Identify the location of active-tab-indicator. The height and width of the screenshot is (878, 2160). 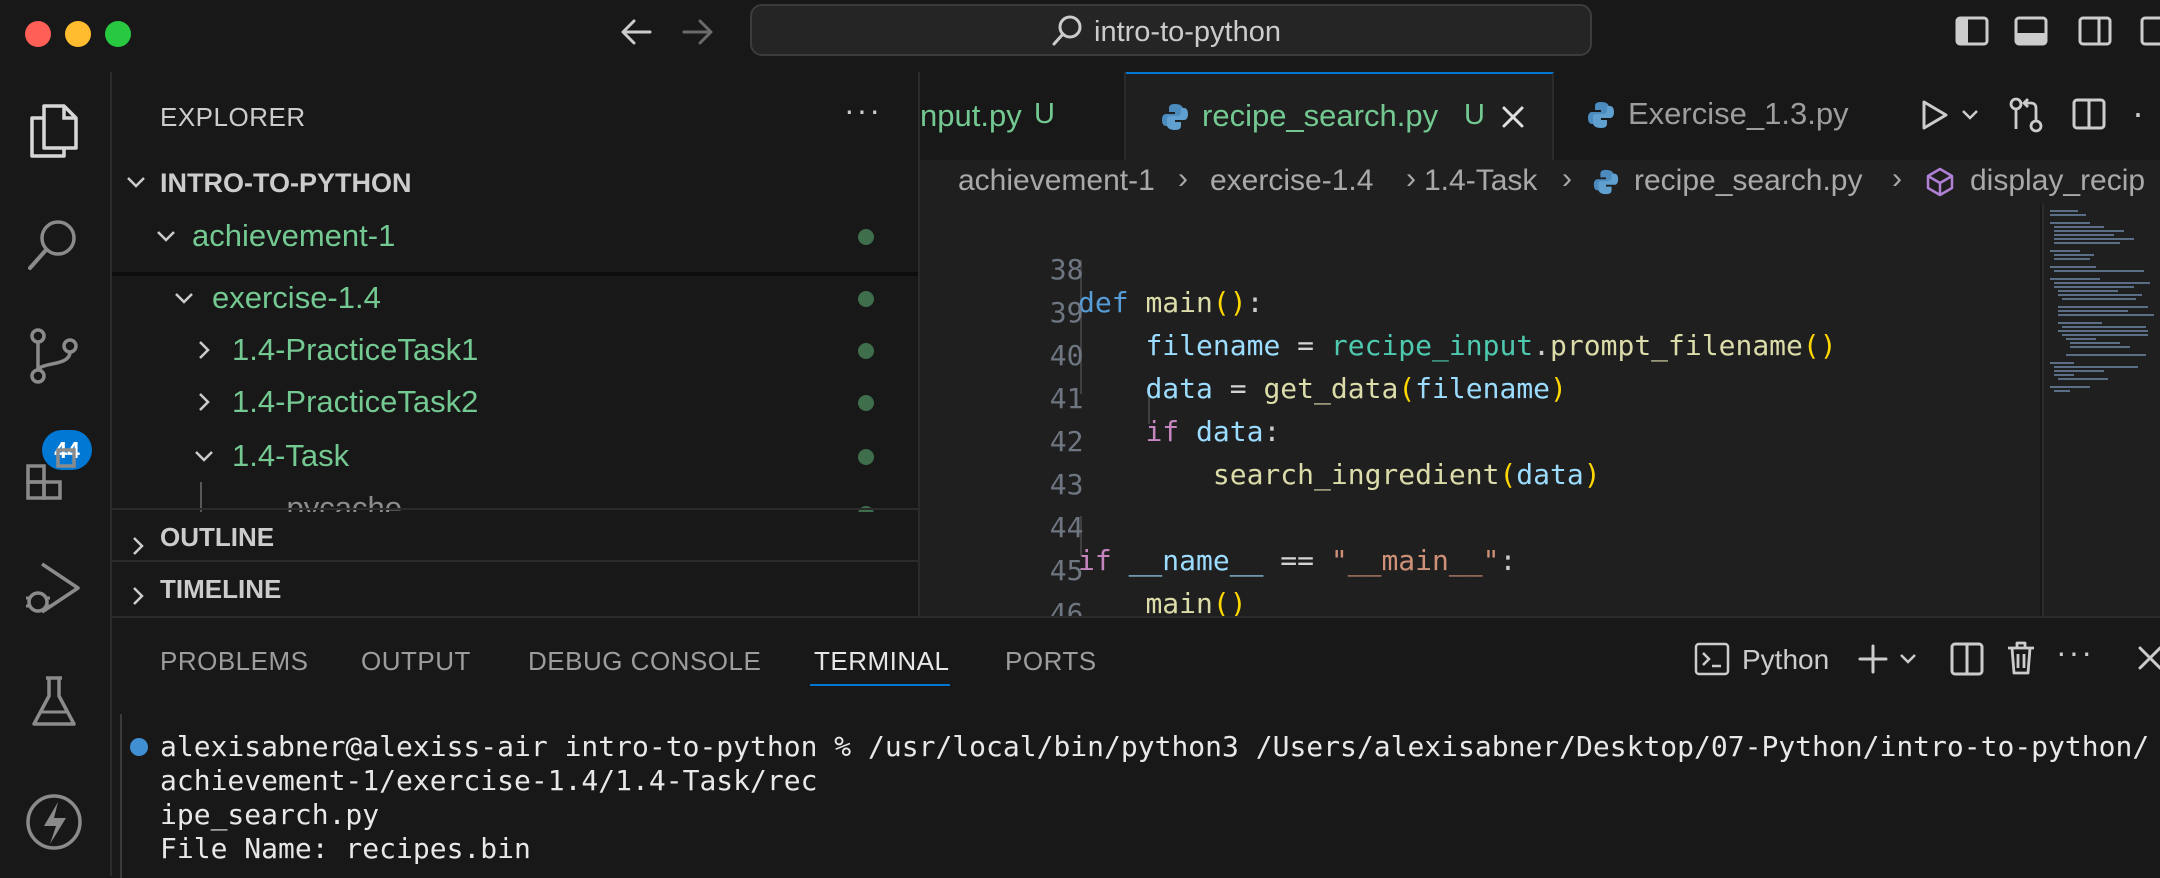
(880, 685).